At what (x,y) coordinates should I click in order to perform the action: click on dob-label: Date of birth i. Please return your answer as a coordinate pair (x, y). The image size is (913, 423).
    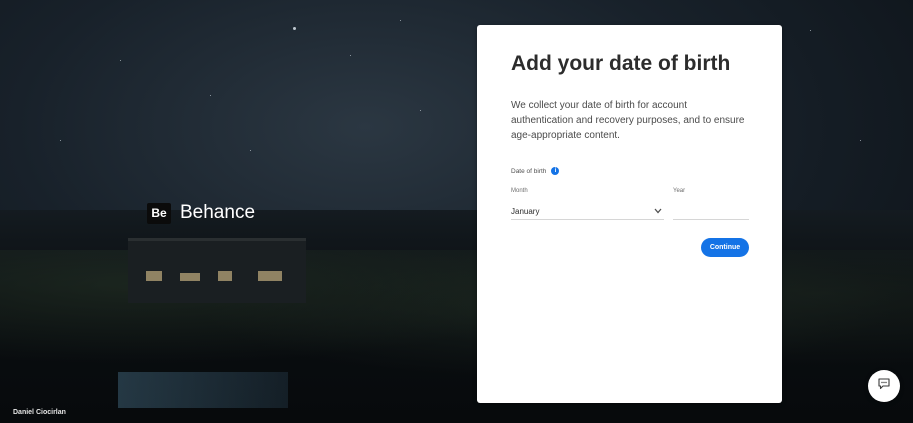
    Looking at the image, I should click on (535, 171).